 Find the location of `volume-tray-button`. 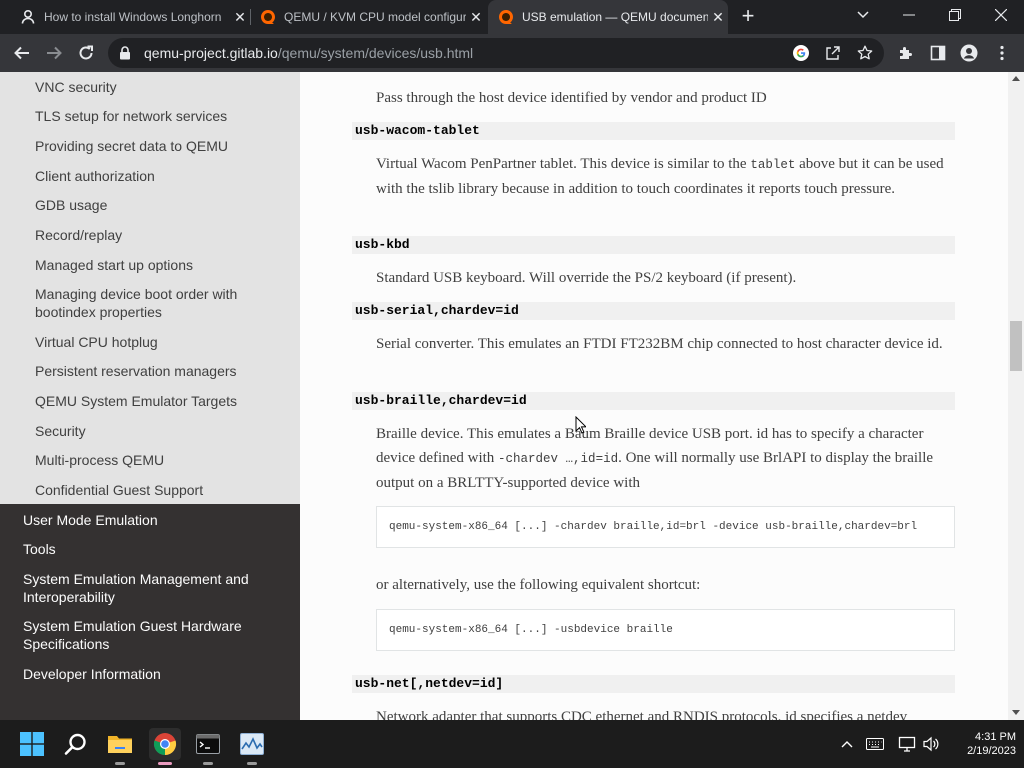

volume-tray-button is located at coordinates (931, 744).